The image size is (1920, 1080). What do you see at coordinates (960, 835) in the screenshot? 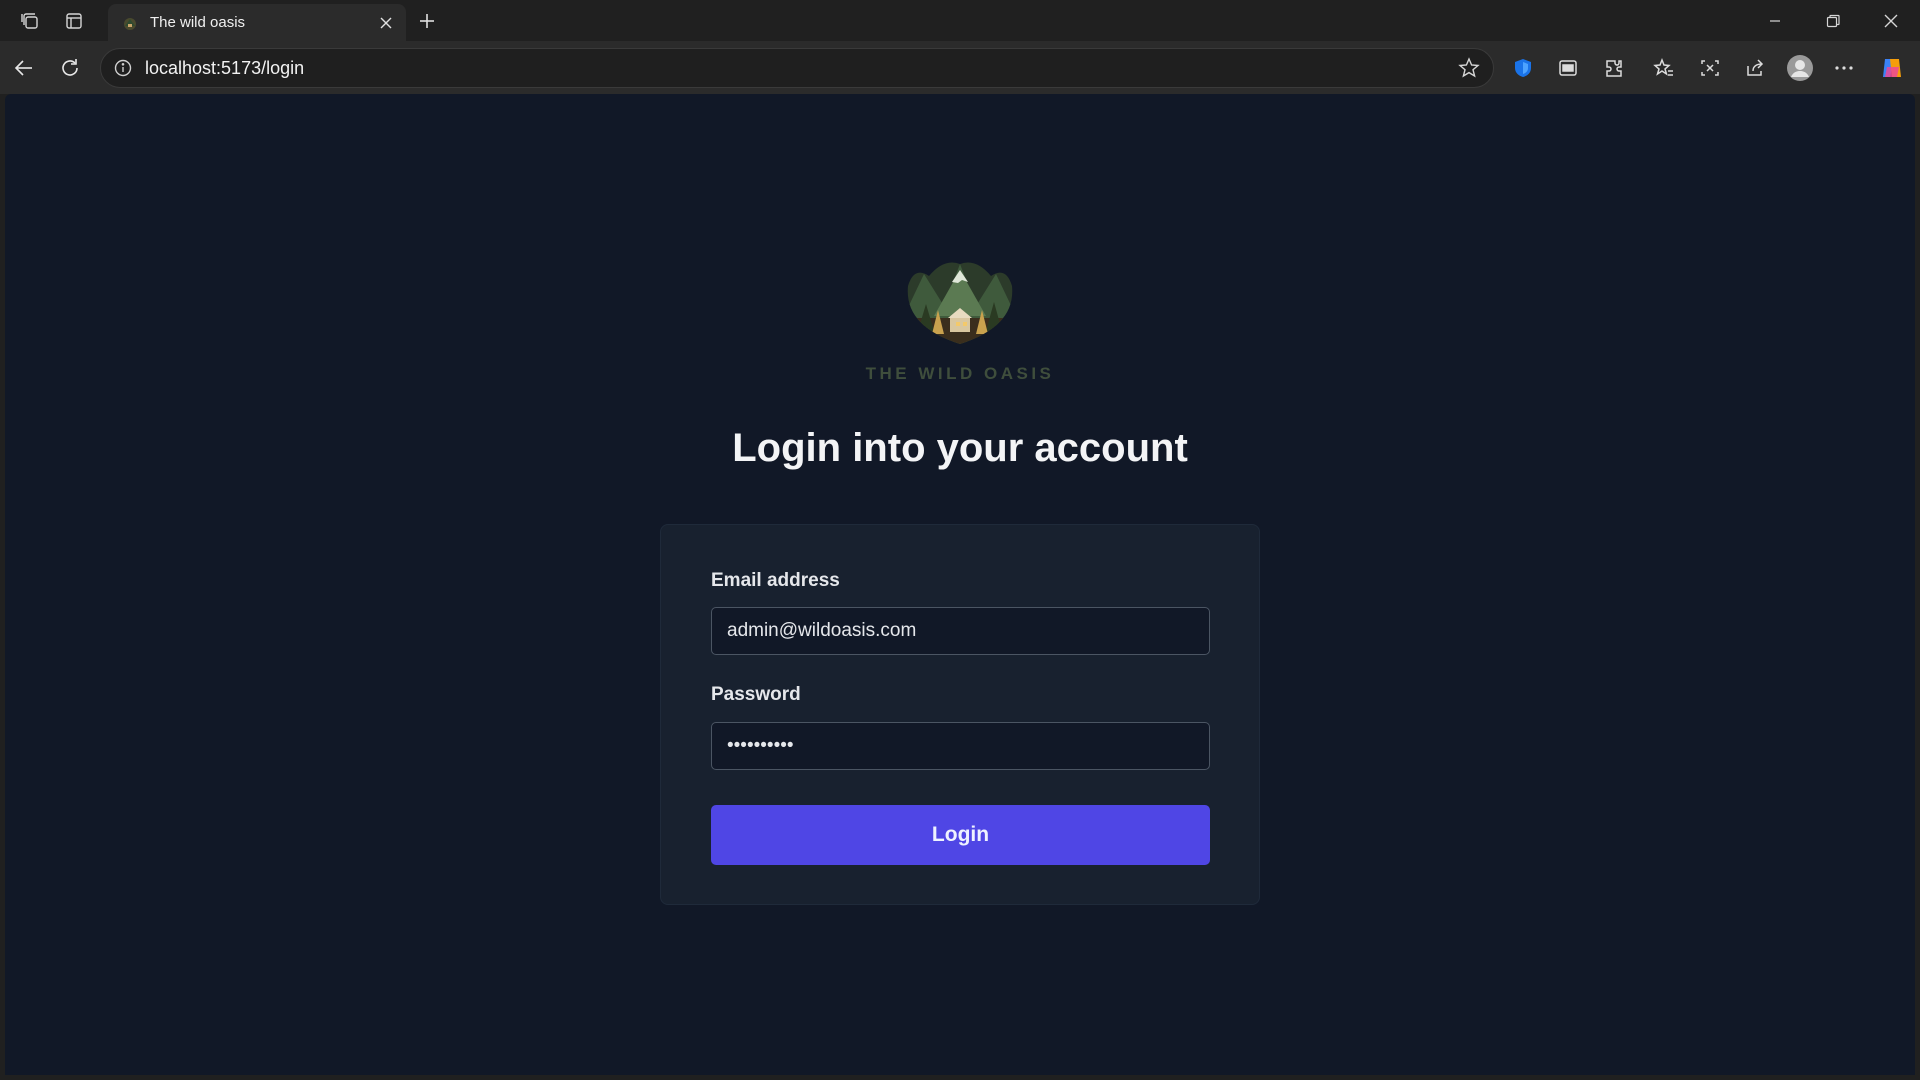
I see `login-button: Login` at bounding box center [960, 835].